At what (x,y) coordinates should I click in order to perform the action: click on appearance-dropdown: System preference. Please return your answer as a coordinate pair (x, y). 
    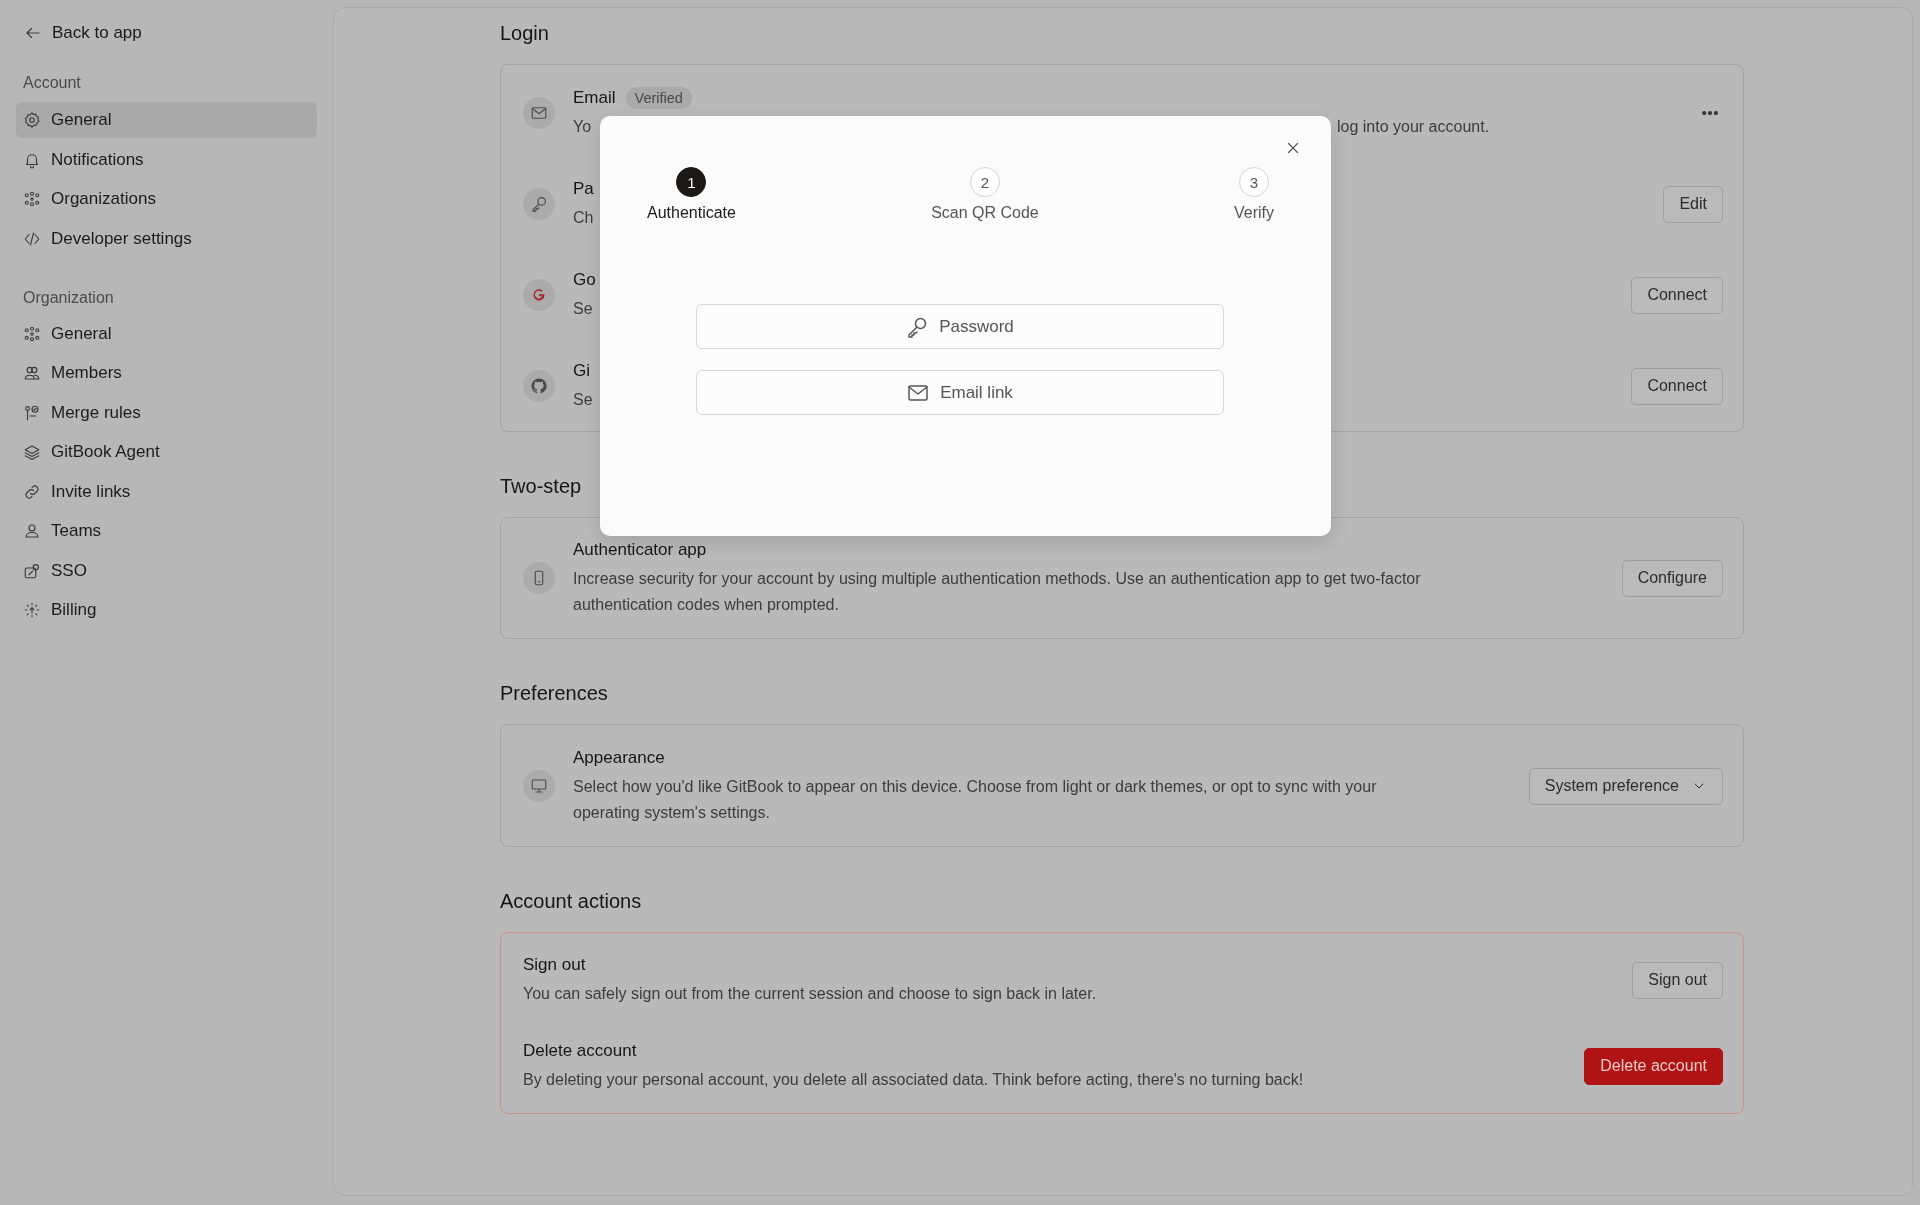
    Looking at the image, I should click on (1625, 786).